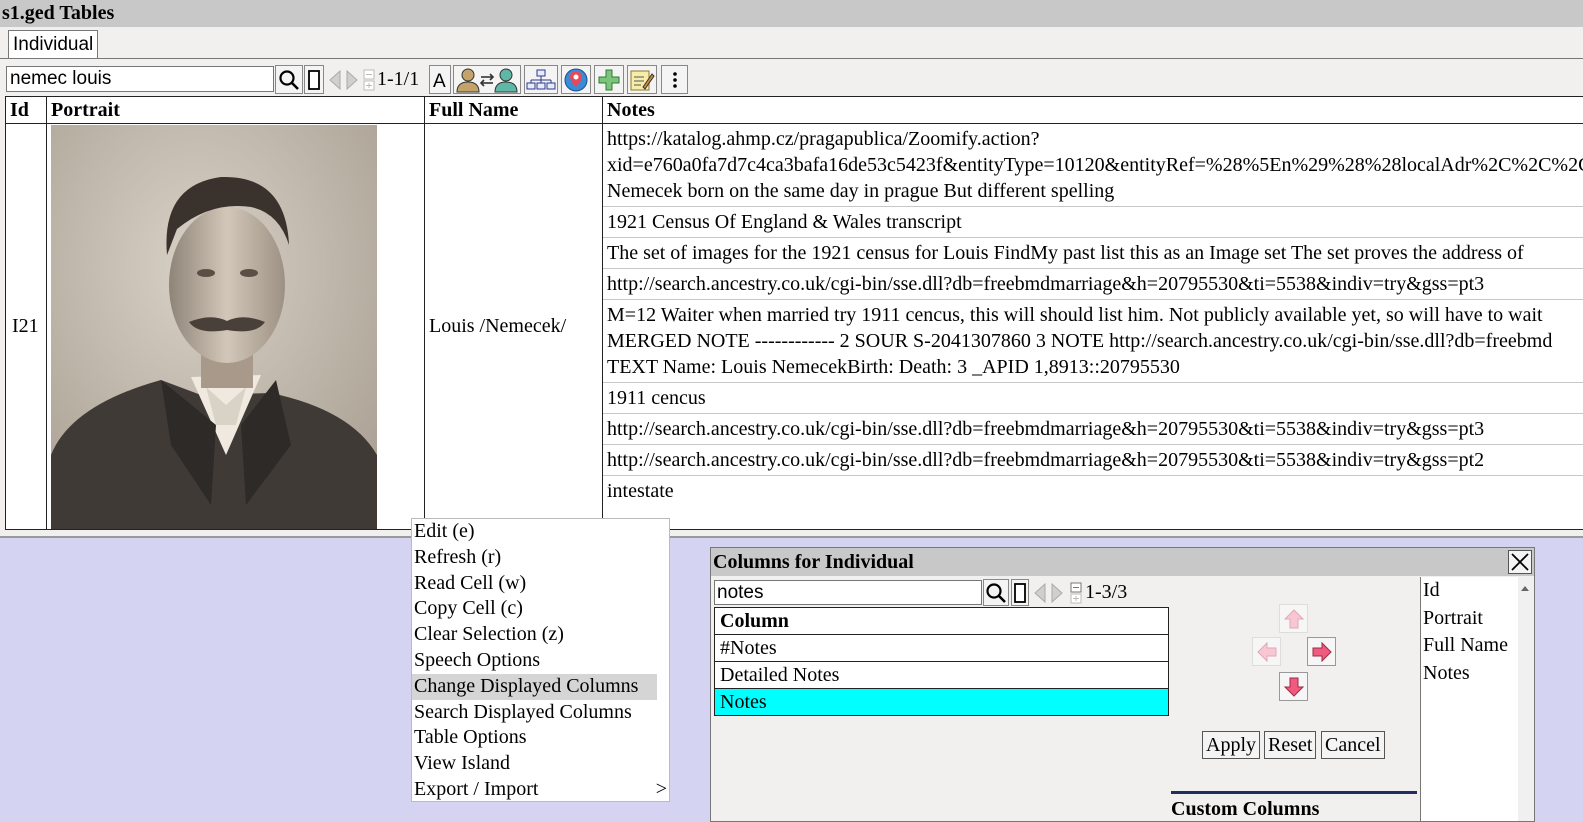 Image resolution: width=1583 pixels, height=822 pixels. What do you see at coordinates (540, 532) in the screenshot?
I see `menu-item-edit-e: Edit (e)` at bounding box center [540, 532].